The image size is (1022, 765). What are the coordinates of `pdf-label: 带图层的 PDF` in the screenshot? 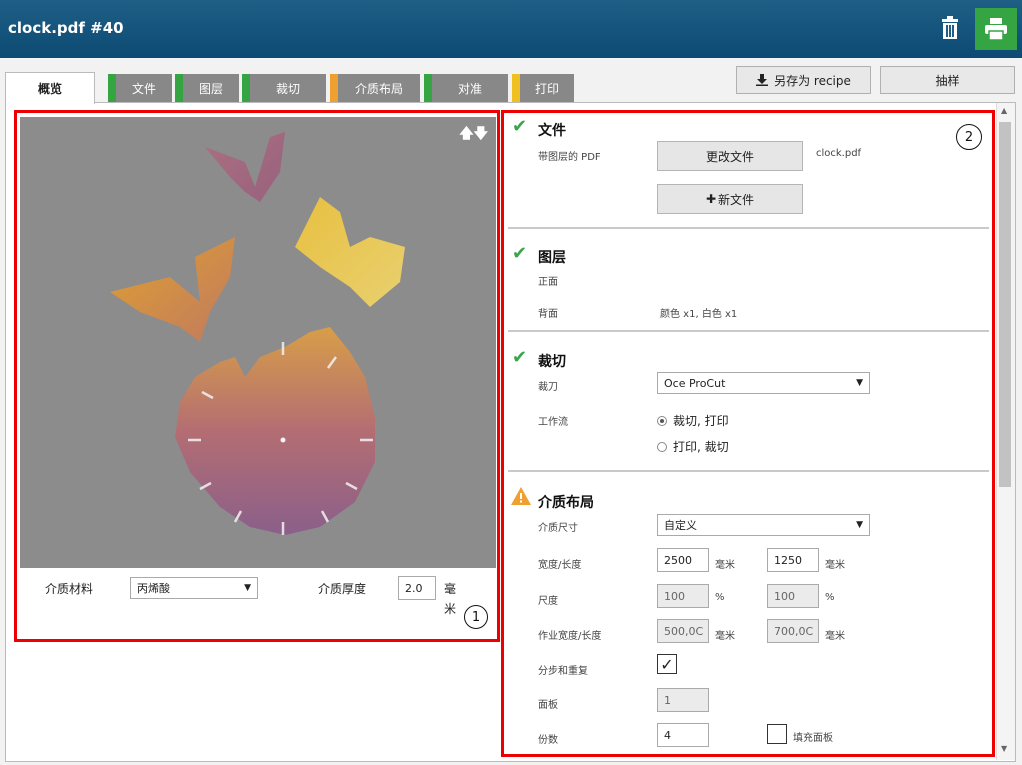 It's located at (569, 157).